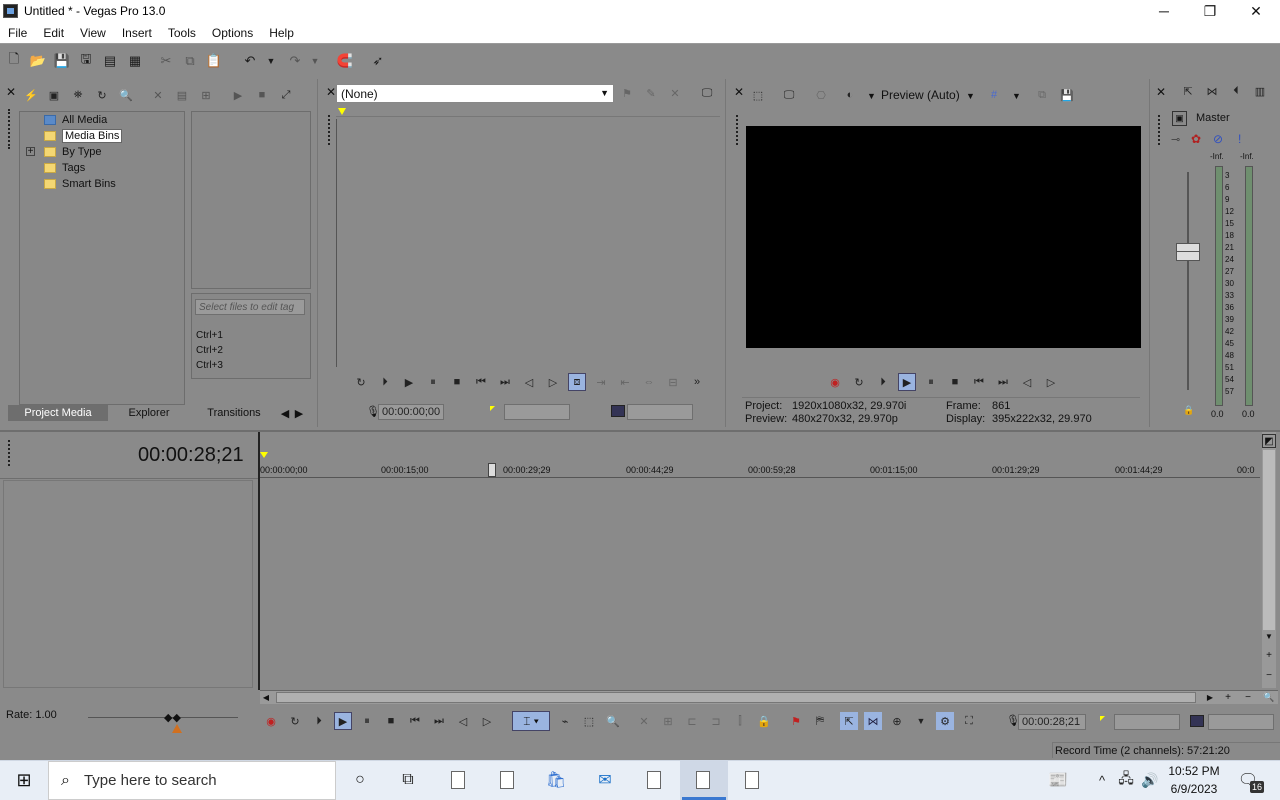  Describe the element at coordinates (921, 721) in the screenshot. I see `auto-ripple-dropdown-icon: ▼` at that location.